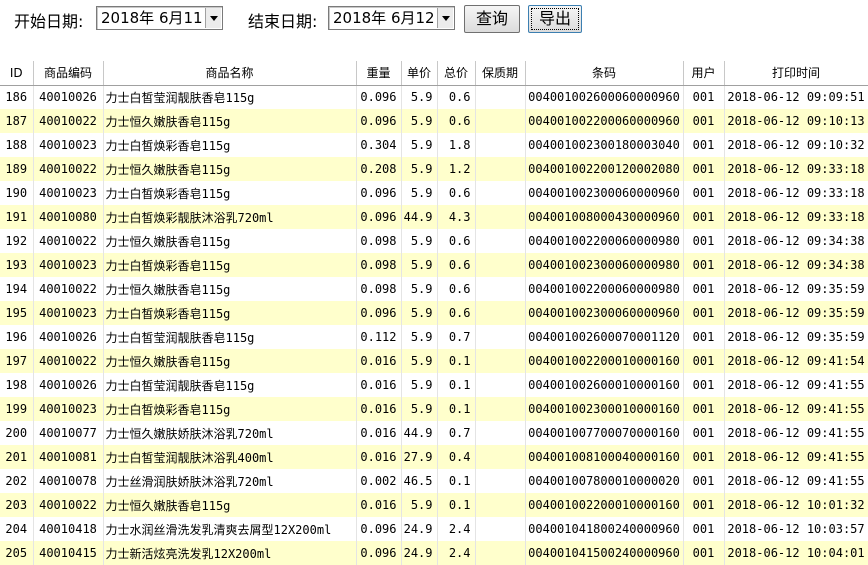  Describe the element at coordinates (456, 73) in the screenshot. I see `column-header-total-price: 总价` at that location.